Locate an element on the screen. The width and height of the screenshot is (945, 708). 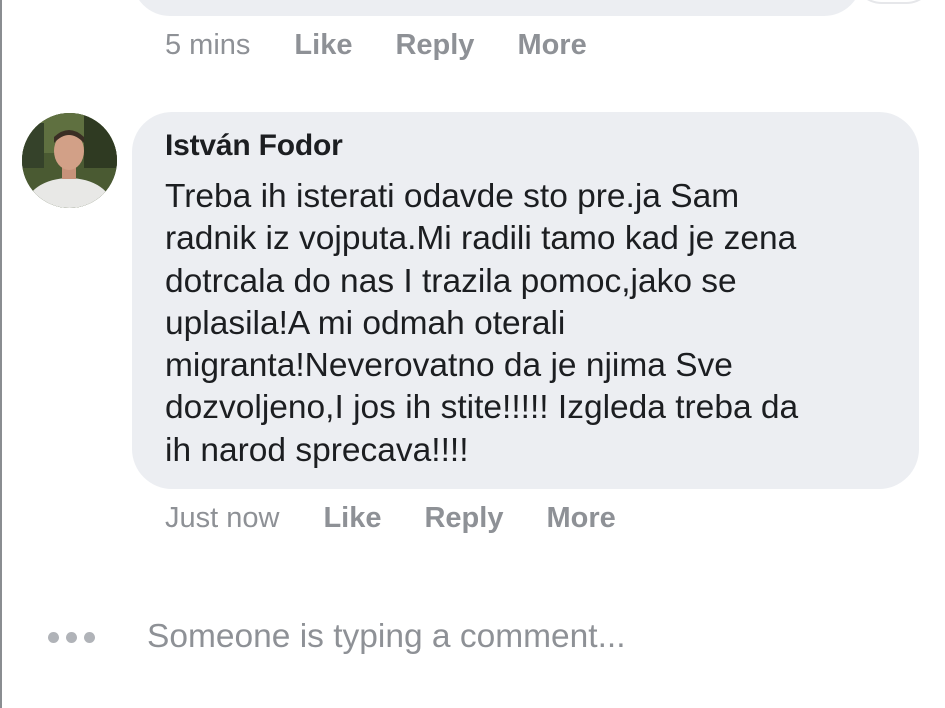
more-button: More is located at coordinates (580, 518).